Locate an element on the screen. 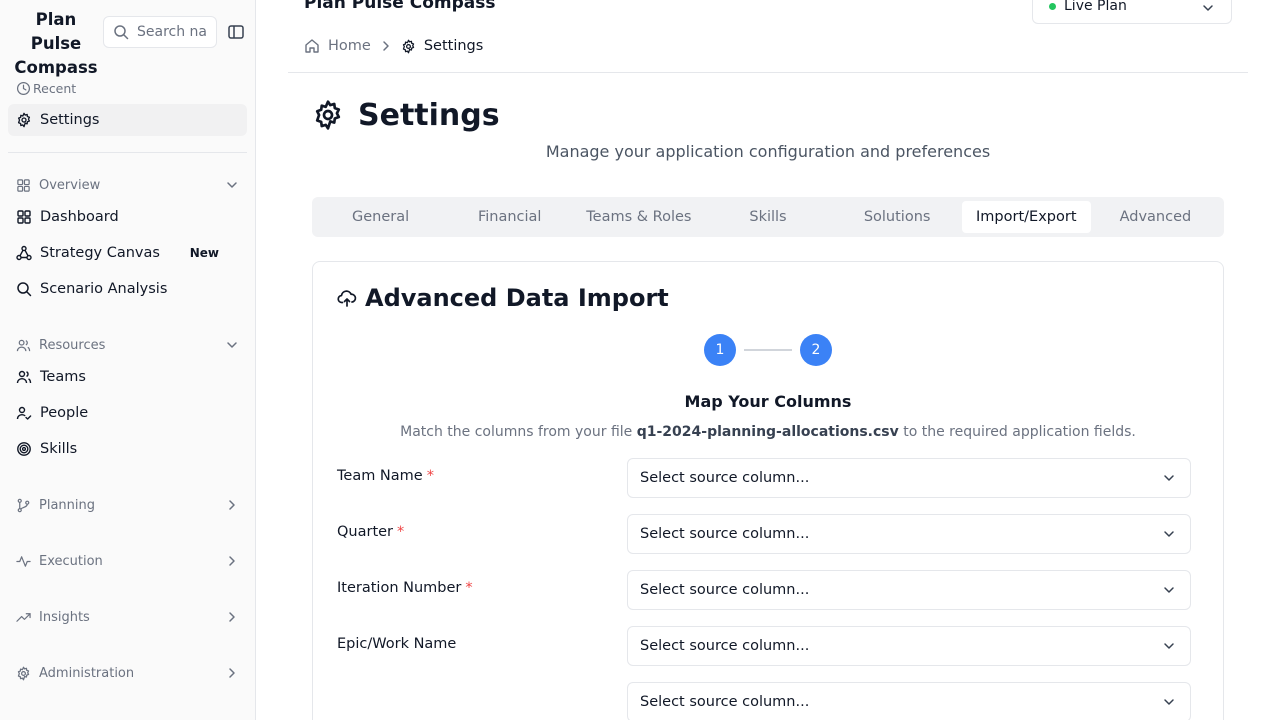  import-card-header: Advanced Data Import is located at coordinates (503, 298).